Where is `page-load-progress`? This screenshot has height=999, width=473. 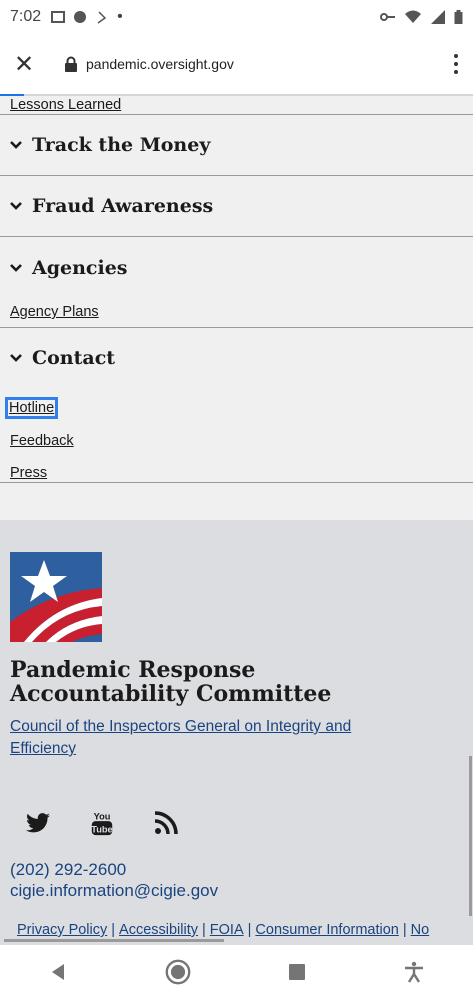 page-load-progress is located at coordinates (12, 95).